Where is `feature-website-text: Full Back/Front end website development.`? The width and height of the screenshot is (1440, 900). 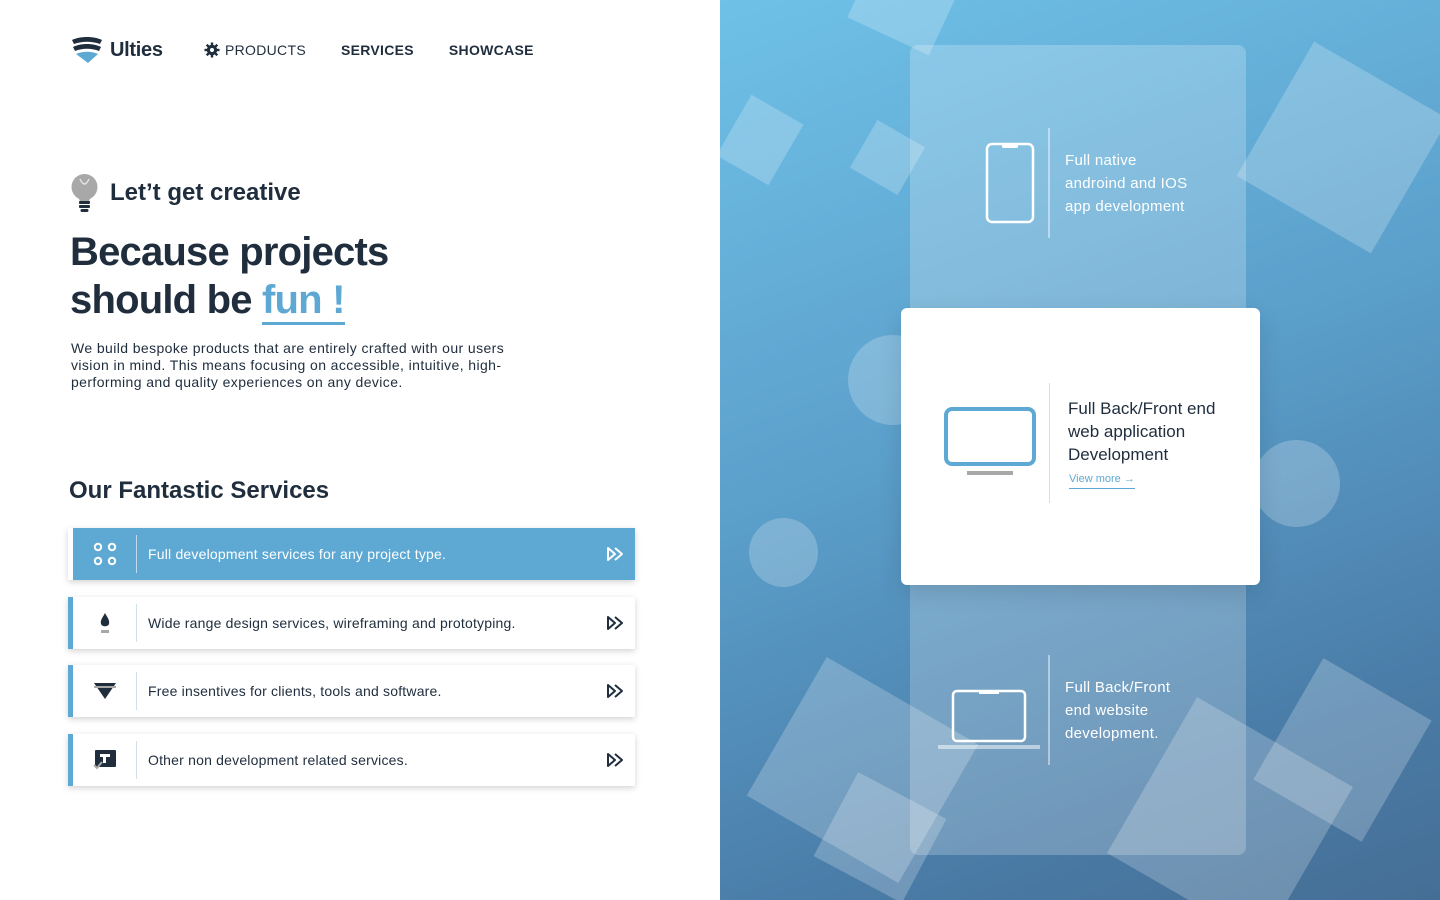
feature-website-text: Full Back/Front end website development. is located at coordinates (1110, 710).